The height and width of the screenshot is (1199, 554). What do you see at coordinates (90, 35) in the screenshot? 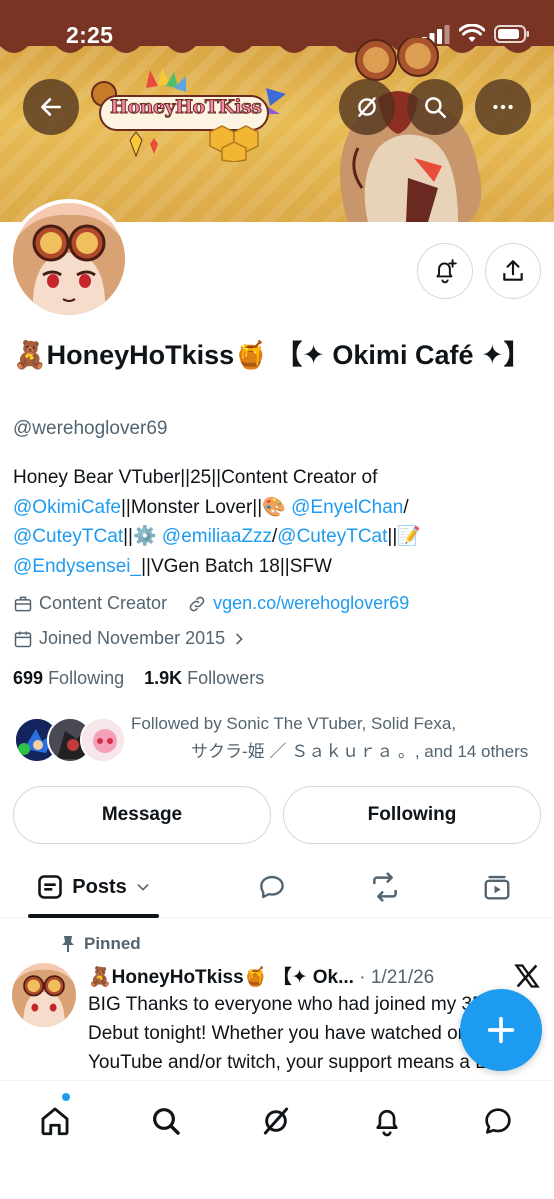
I see `status-time: 2:25` at bounding box center [90, 35].